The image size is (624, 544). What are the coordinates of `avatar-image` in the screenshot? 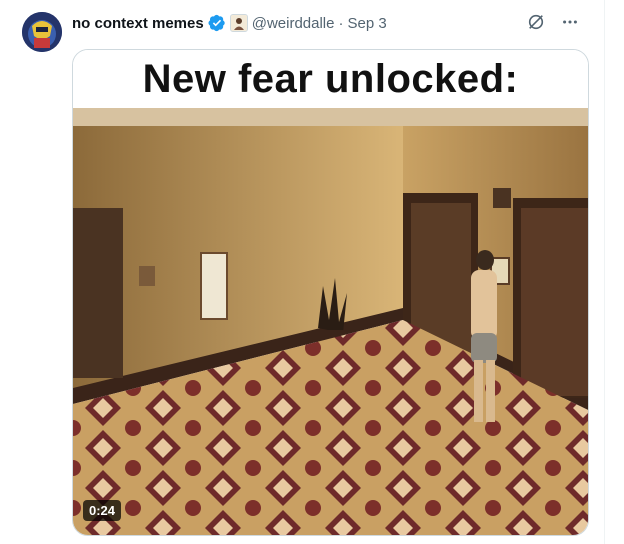 It's located at (42, 32).